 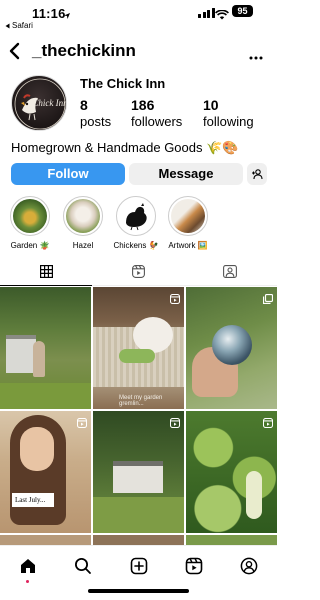 I want to click on carousel-badge-icon, so click(x=268, y=300).